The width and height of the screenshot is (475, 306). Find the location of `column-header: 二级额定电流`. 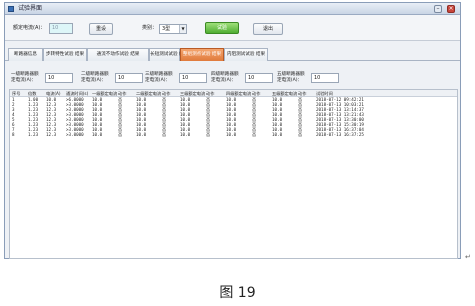

column-header: 二级额定电流 is located at coordinates (148, 93).